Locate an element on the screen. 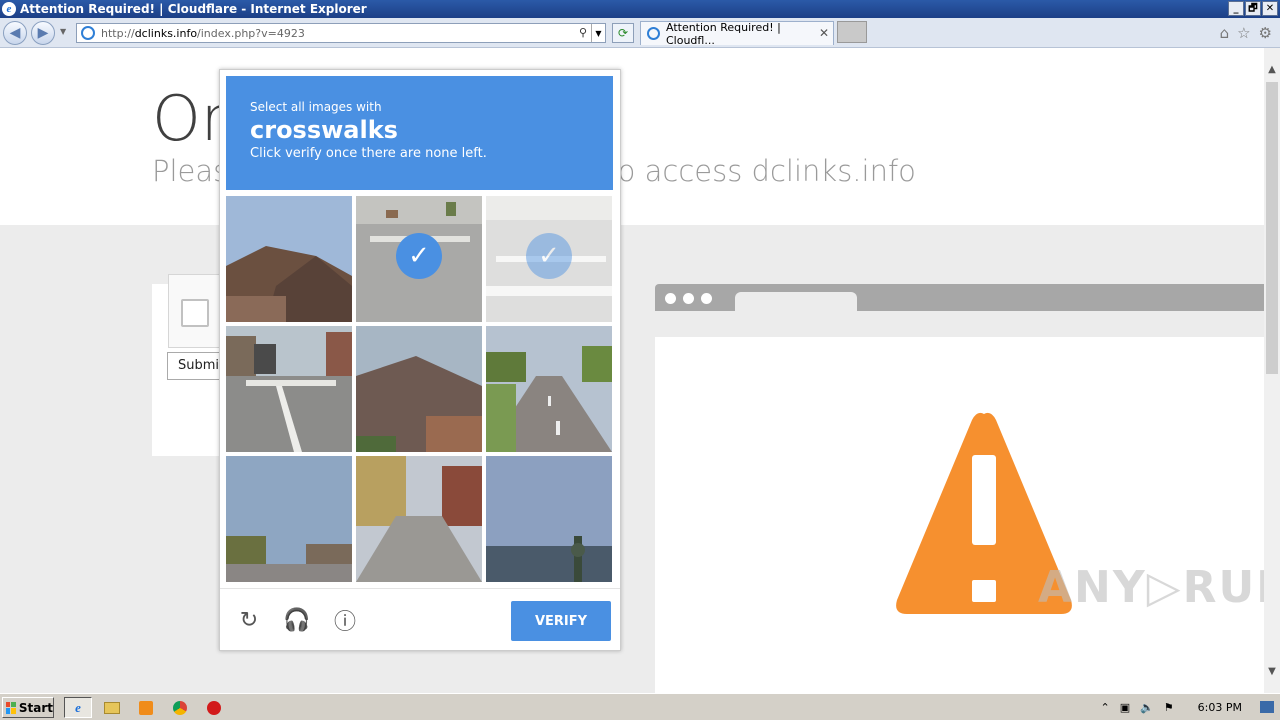 Image resolution: width=1280 pixels, height=720 pixels. captcha-checkbox is located at coordinates (195, 313).